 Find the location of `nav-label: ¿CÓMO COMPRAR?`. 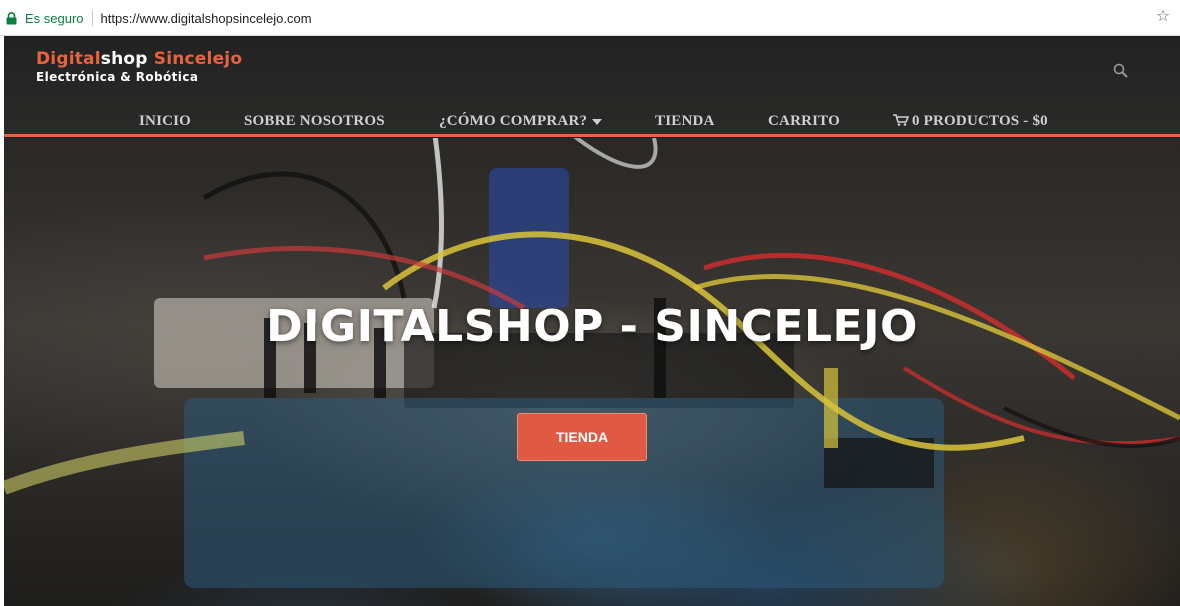

nav-label: ¿CÓMO COMPRAR? is located at coordinates (513, 121).